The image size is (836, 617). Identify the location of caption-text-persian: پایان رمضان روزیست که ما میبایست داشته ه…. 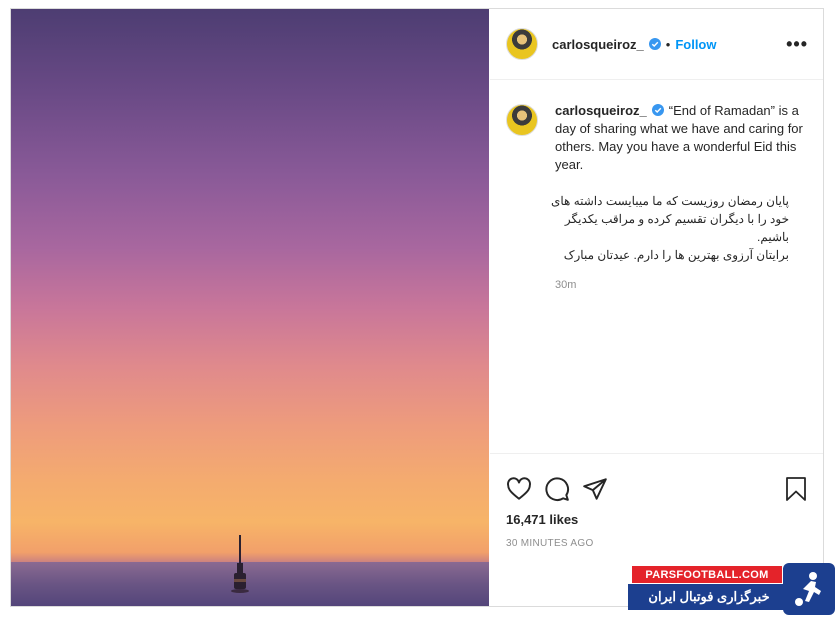
(669, 228).